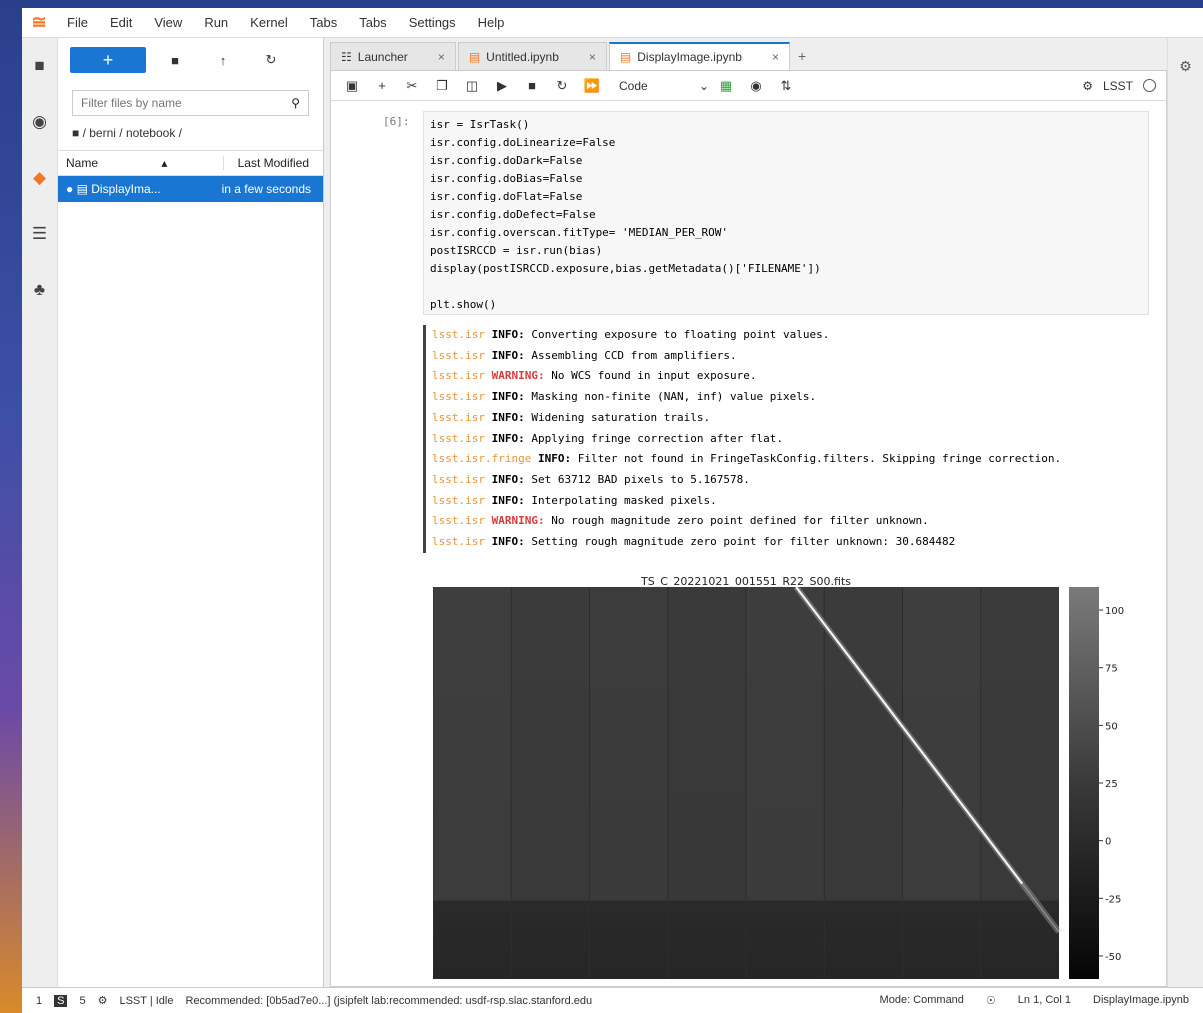 Image resolution: width=1203 pixels, height=1013 pixels. I want to click on column-modified-header: Last Modified, so click(273, 163).